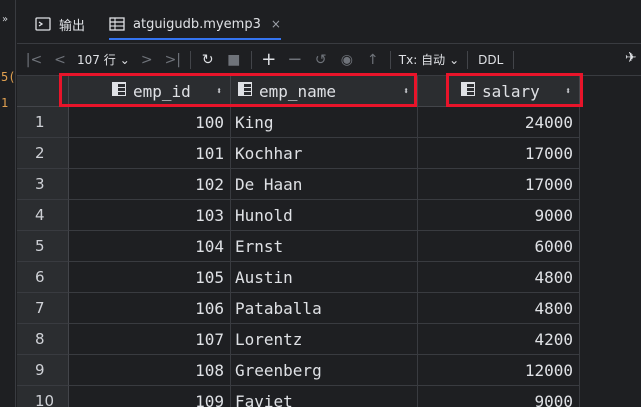  I want to click on row-number: 3, so click(43, 184).